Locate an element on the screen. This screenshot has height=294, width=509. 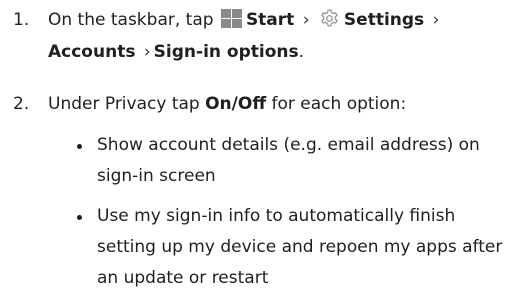
step-2-outro: for each option: is located at coordinates (339, 104).